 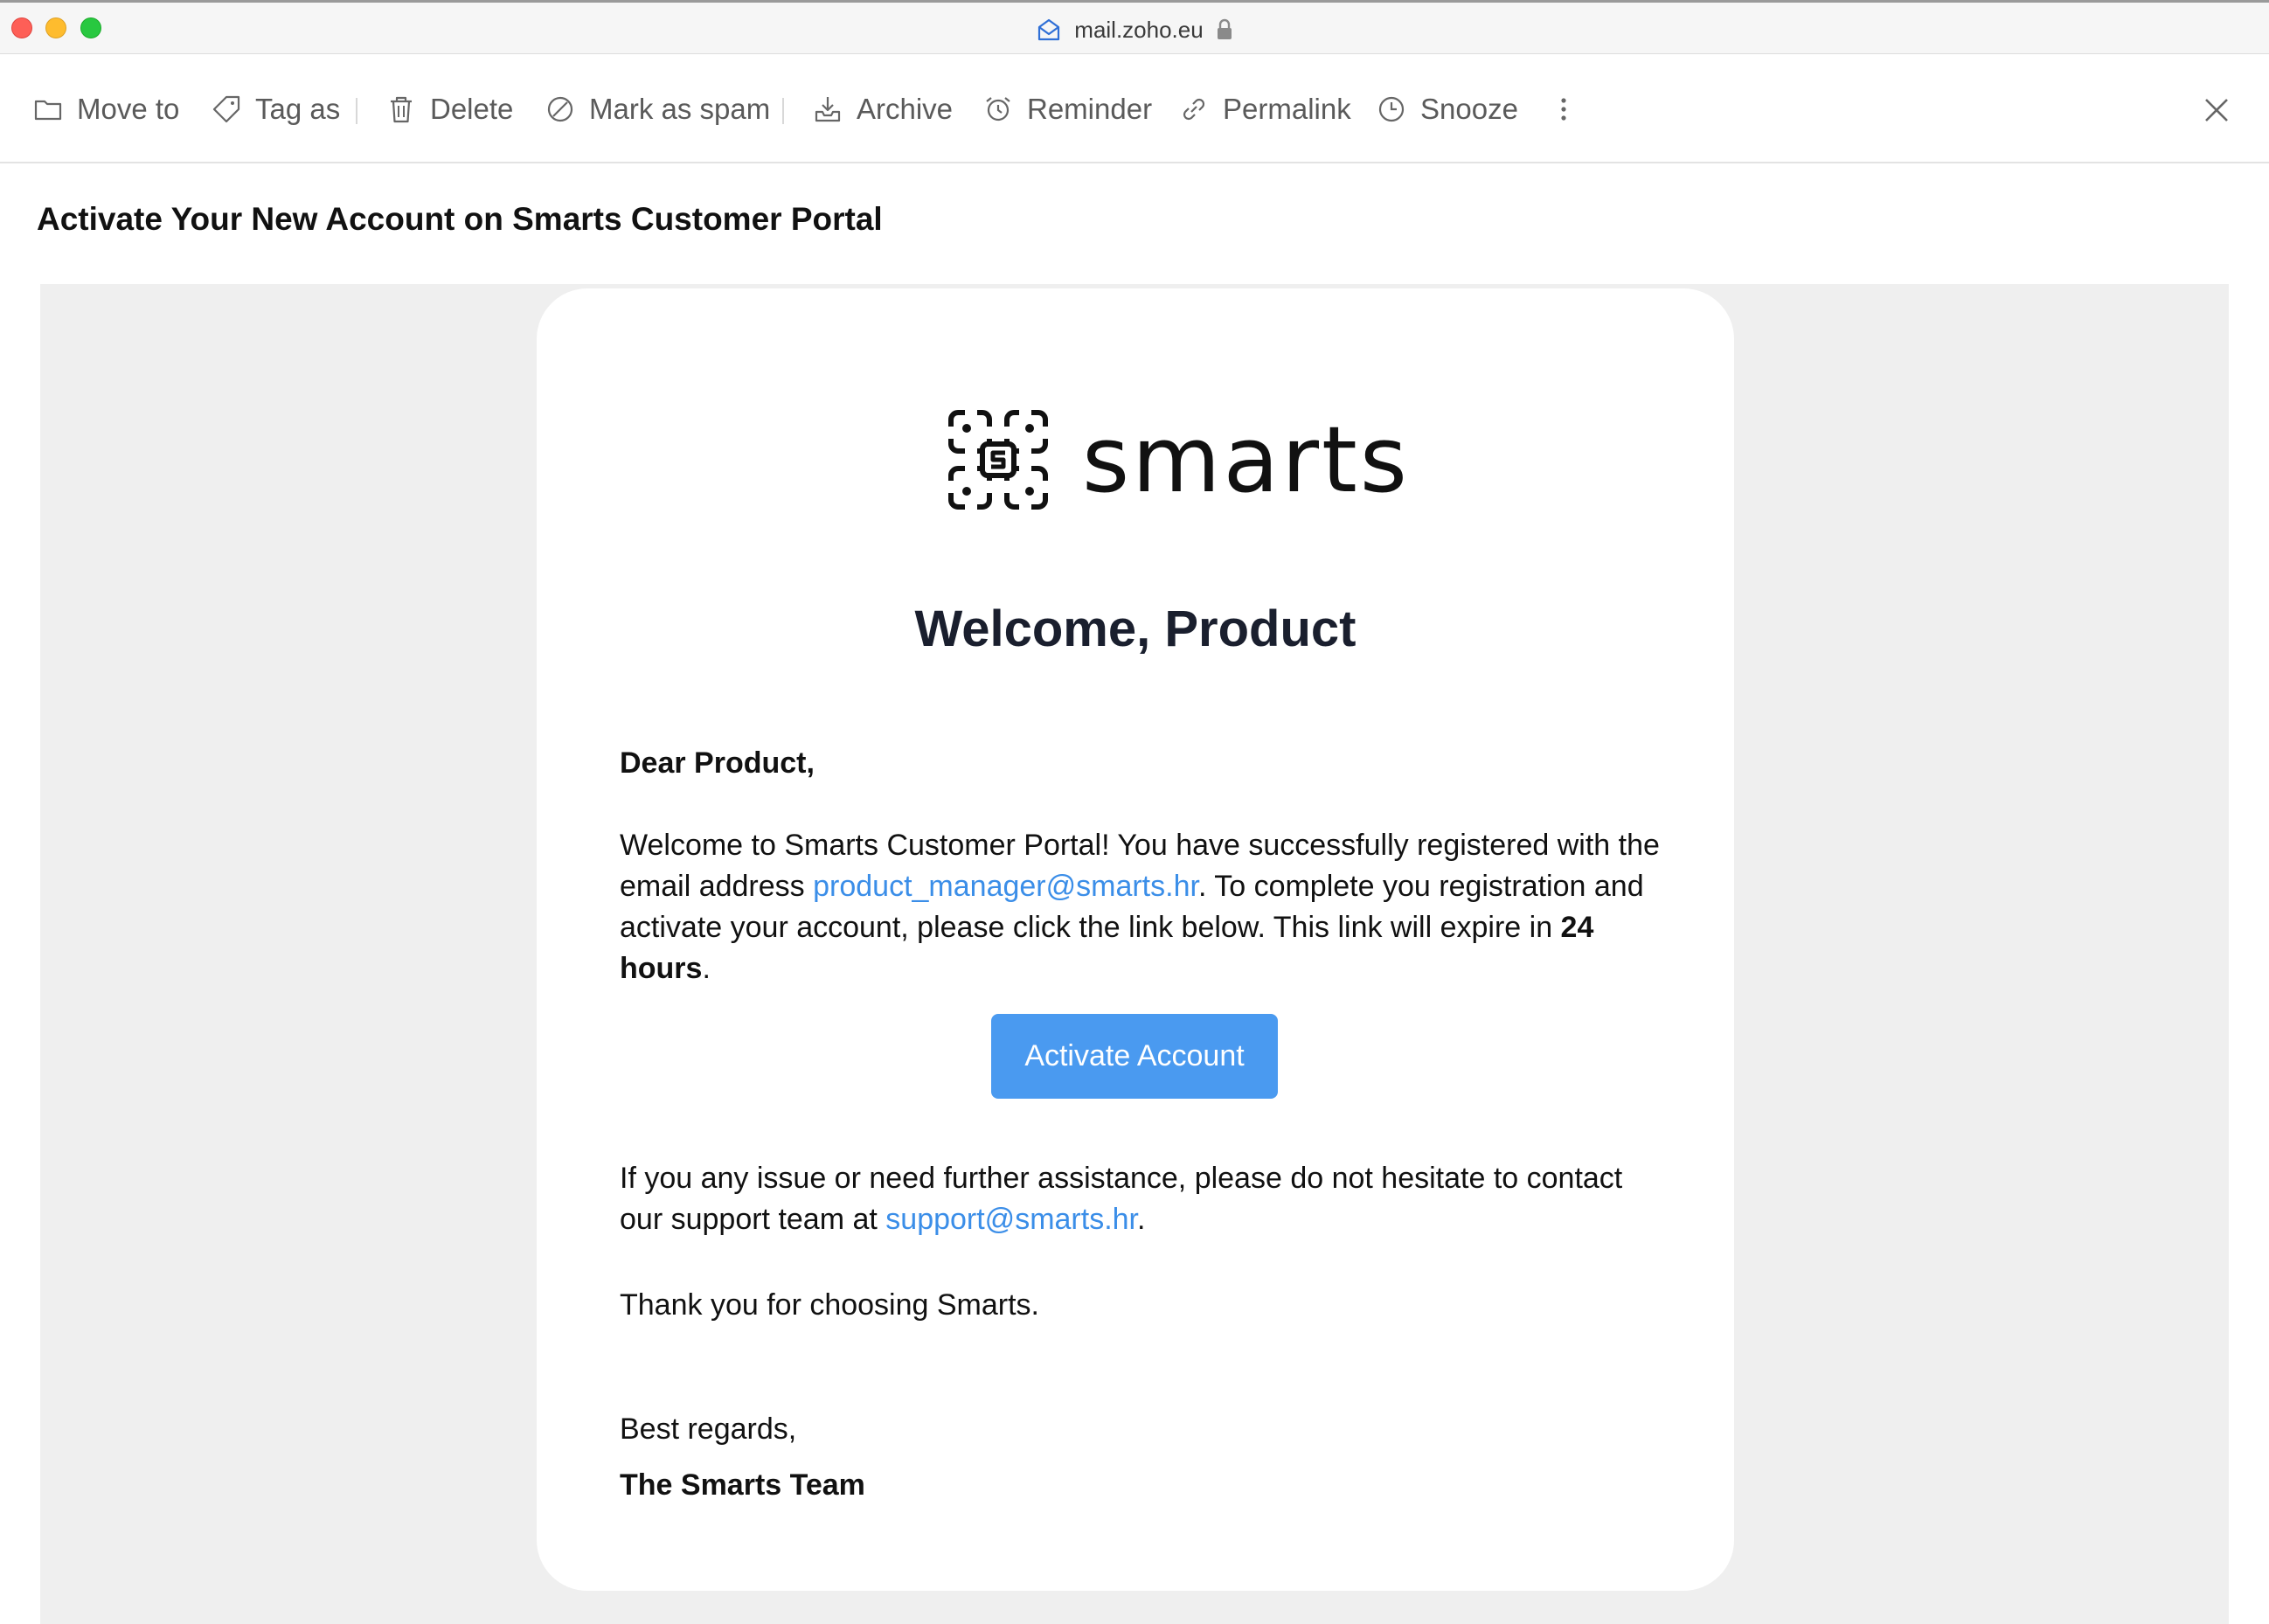 What do you see at coordinates (1141, 1219) in the screenshot?
I see `support-text-end: .` at bounding box center [1141, 1219].